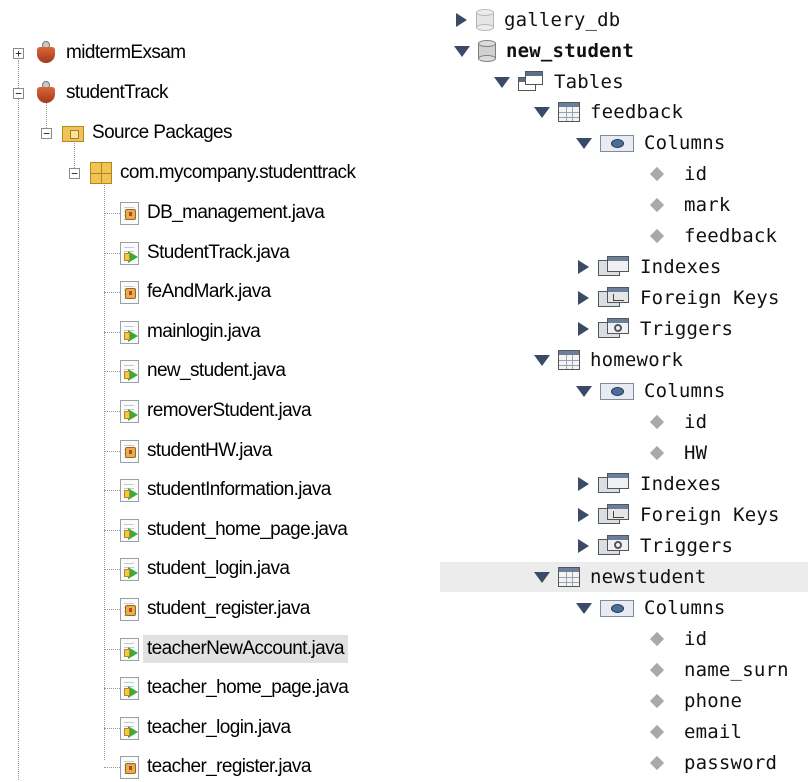 This screenshot has width=808, height=782. What do you see at coordinates (536, 20) in the screenshot?
I see `database-node-gallery-db: gallery_db` at bounding box center [536, 20].